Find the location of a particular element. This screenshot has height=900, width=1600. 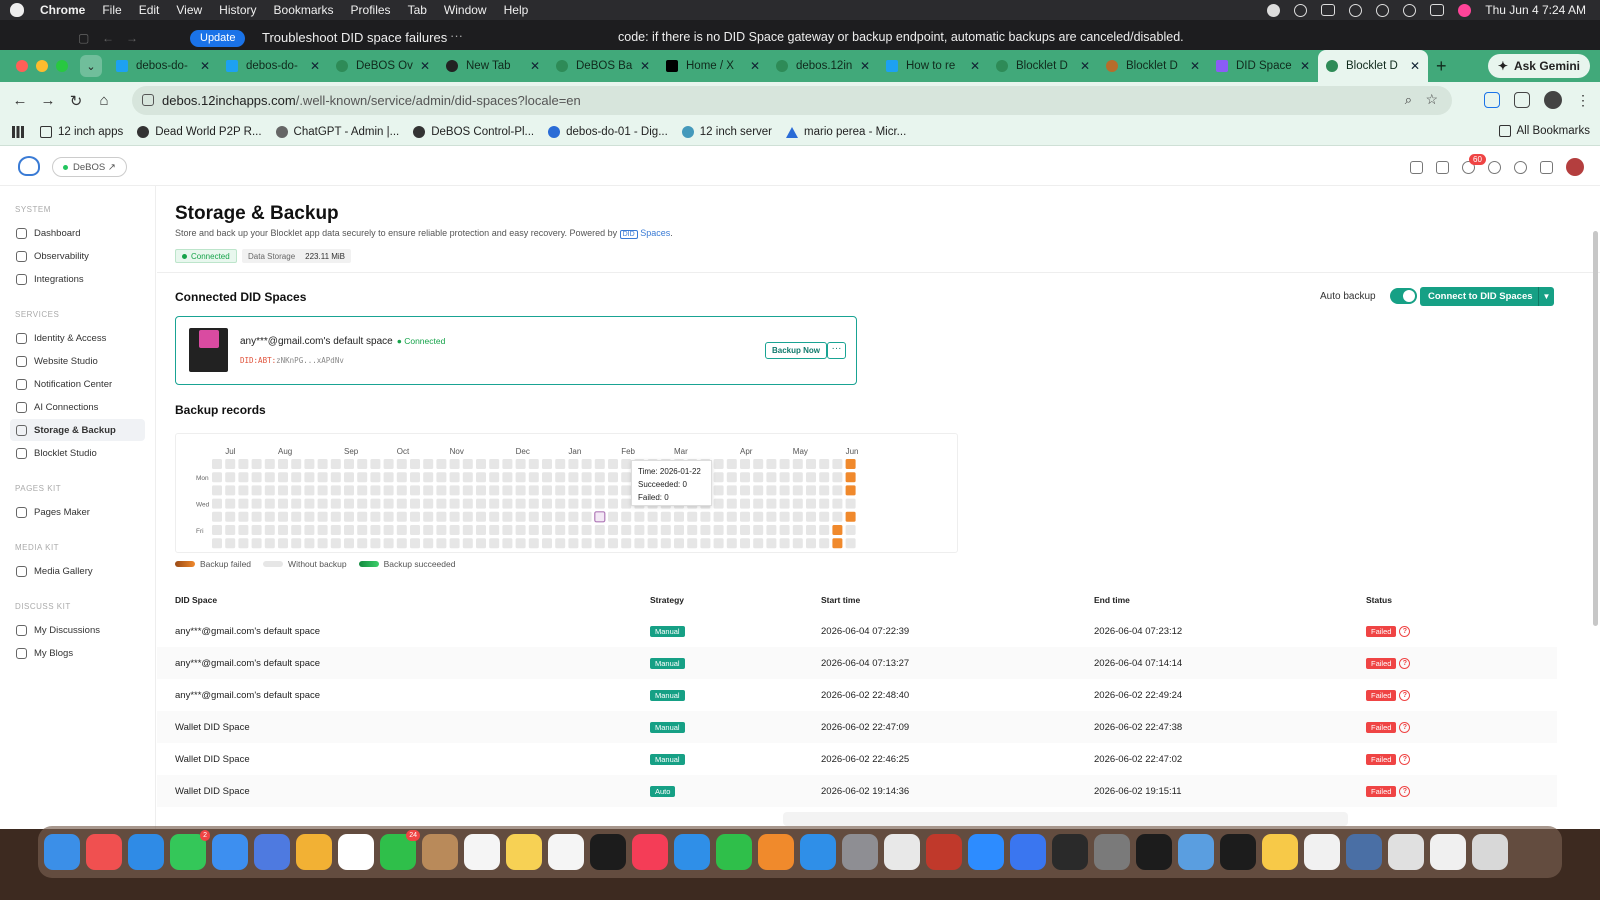

dock-chrome-icon is located at coordinates (902, 852).